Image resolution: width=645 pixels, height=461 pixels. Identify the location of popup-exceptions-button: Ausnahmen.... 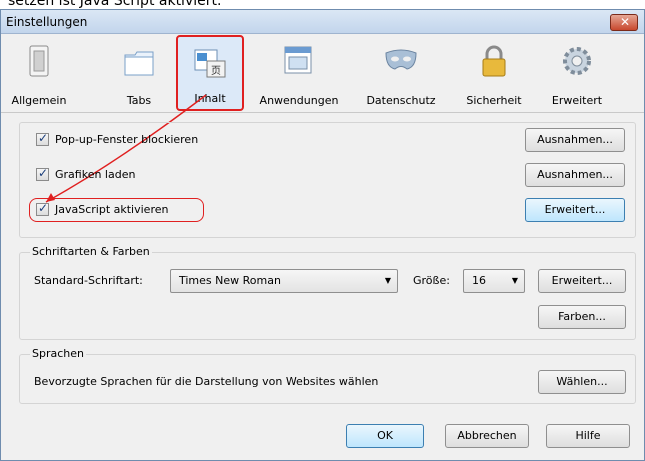
(575, 140).